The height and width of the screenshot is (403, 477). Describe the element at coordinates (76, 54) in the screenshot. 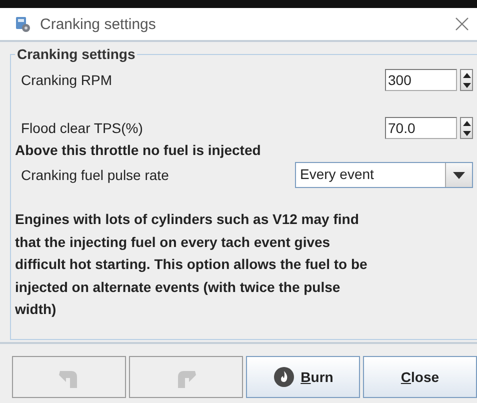

I see `group-title: Cranking settings` at that location.